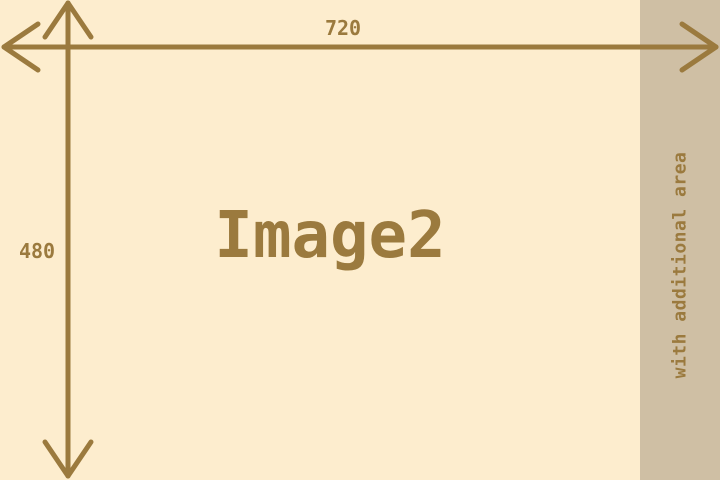  I want to click on width-label: 720, so click(343, 28).